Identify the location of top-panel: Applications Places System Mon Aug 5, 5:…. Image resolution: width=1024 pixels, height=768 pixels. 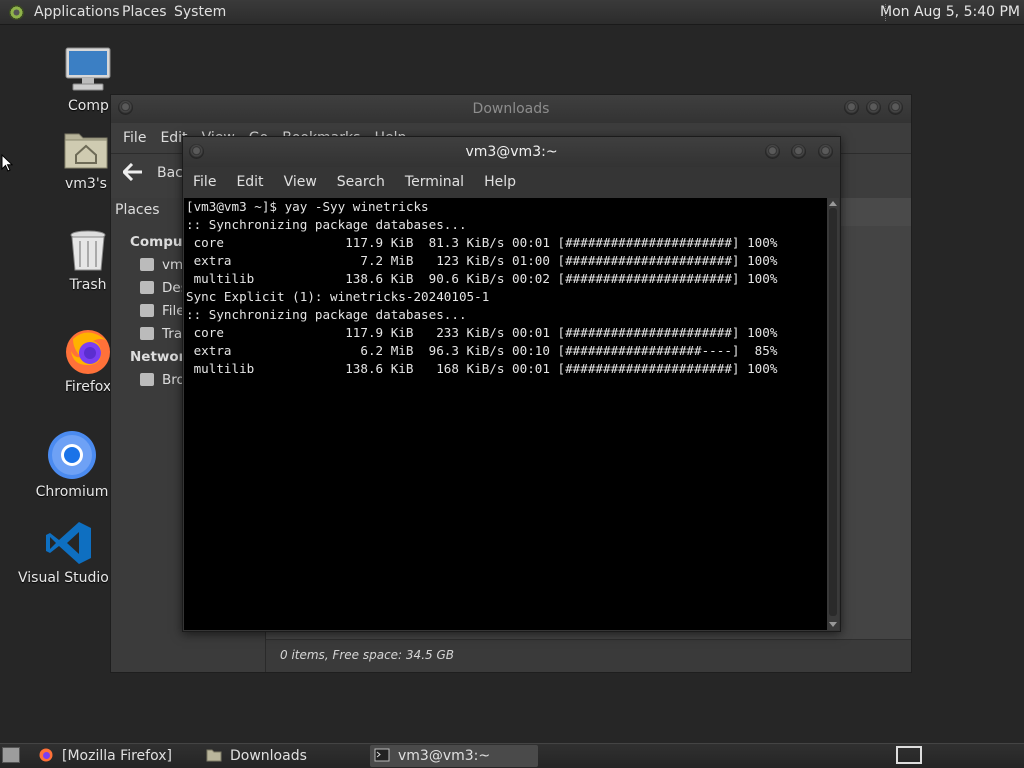
(512, 12).